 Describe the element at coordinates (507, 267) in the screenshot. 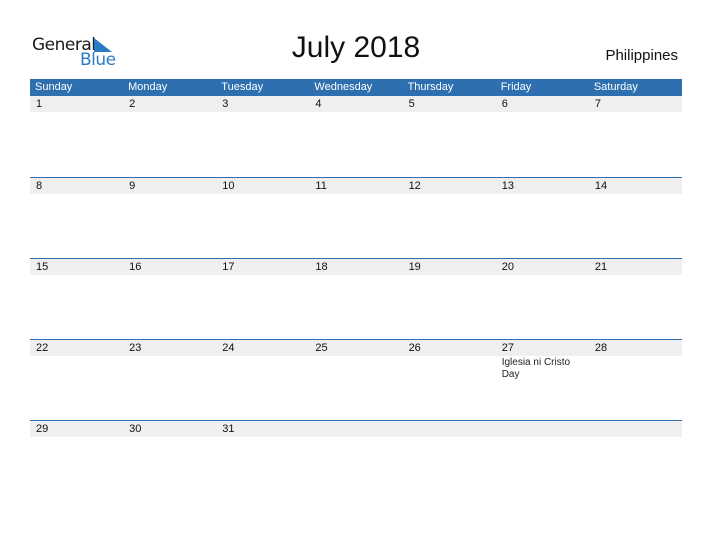

I see `day-number: 20` at that location.